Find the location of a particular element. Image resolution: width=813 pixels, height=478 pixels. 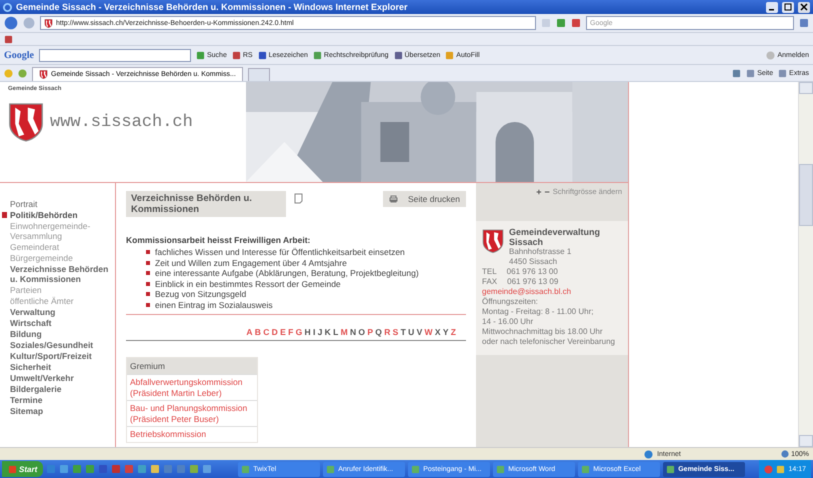

letter-link: S is located at coordinates (395, 332).